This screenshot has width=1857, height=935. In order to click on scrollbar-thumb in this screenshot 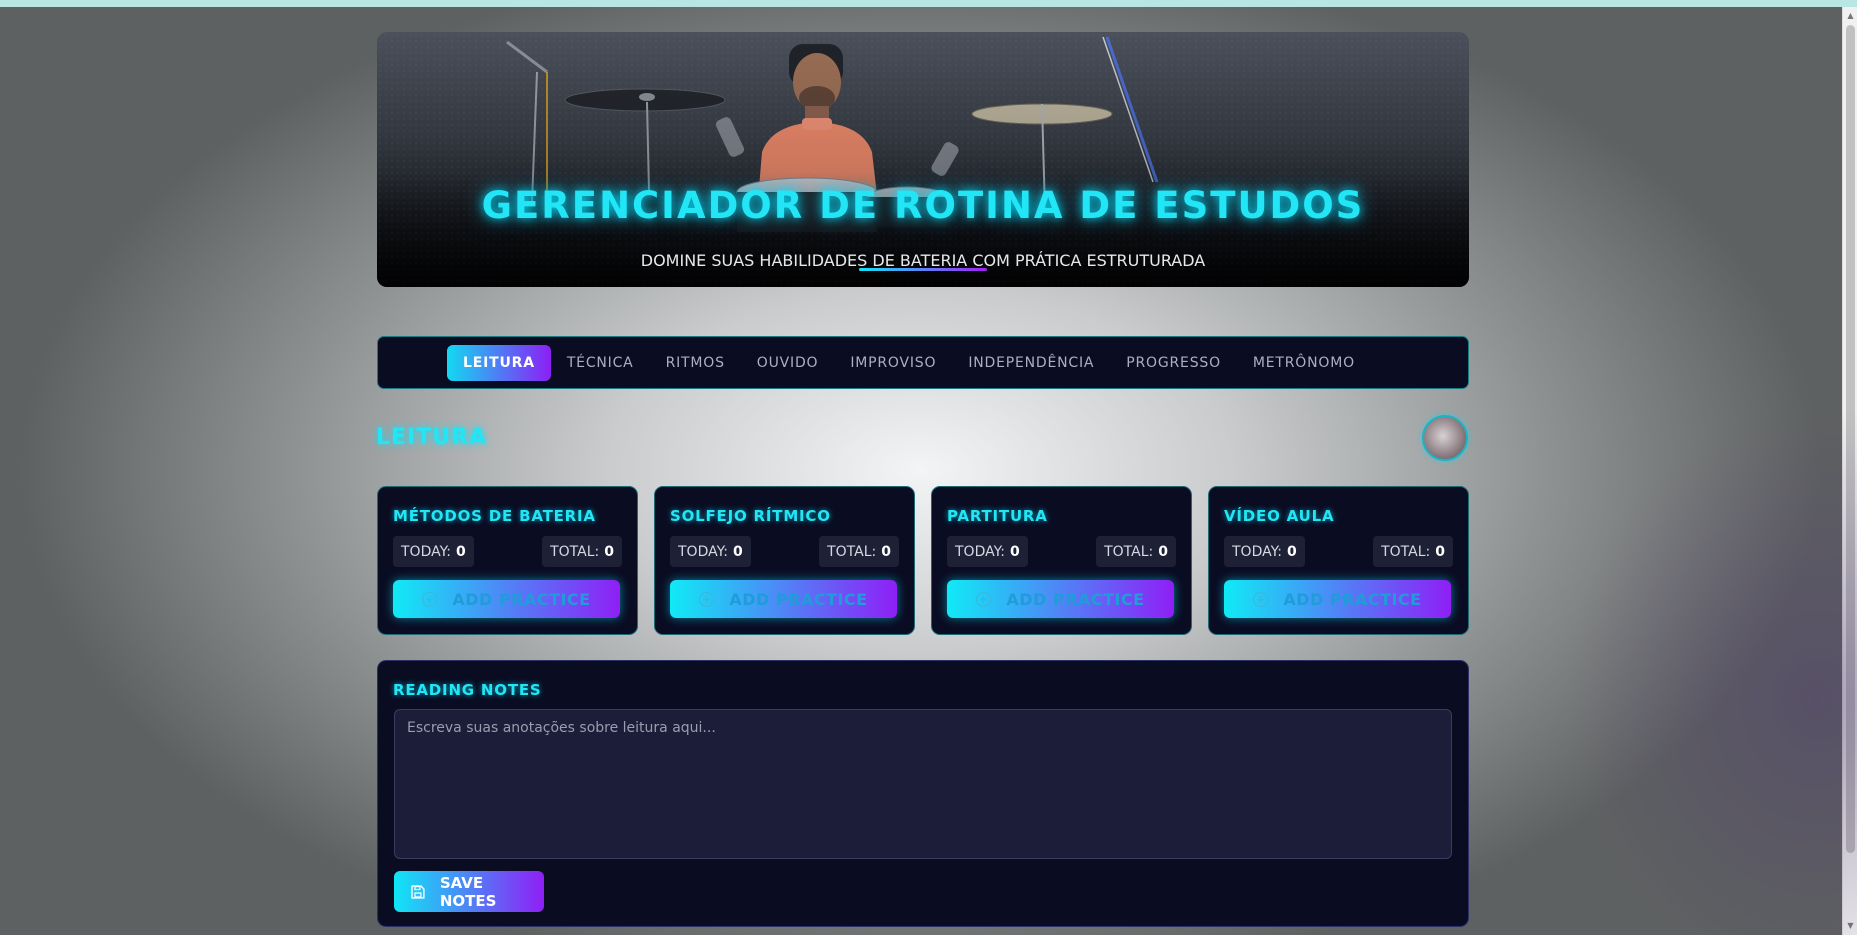, I will do `click(1850, 439)`.